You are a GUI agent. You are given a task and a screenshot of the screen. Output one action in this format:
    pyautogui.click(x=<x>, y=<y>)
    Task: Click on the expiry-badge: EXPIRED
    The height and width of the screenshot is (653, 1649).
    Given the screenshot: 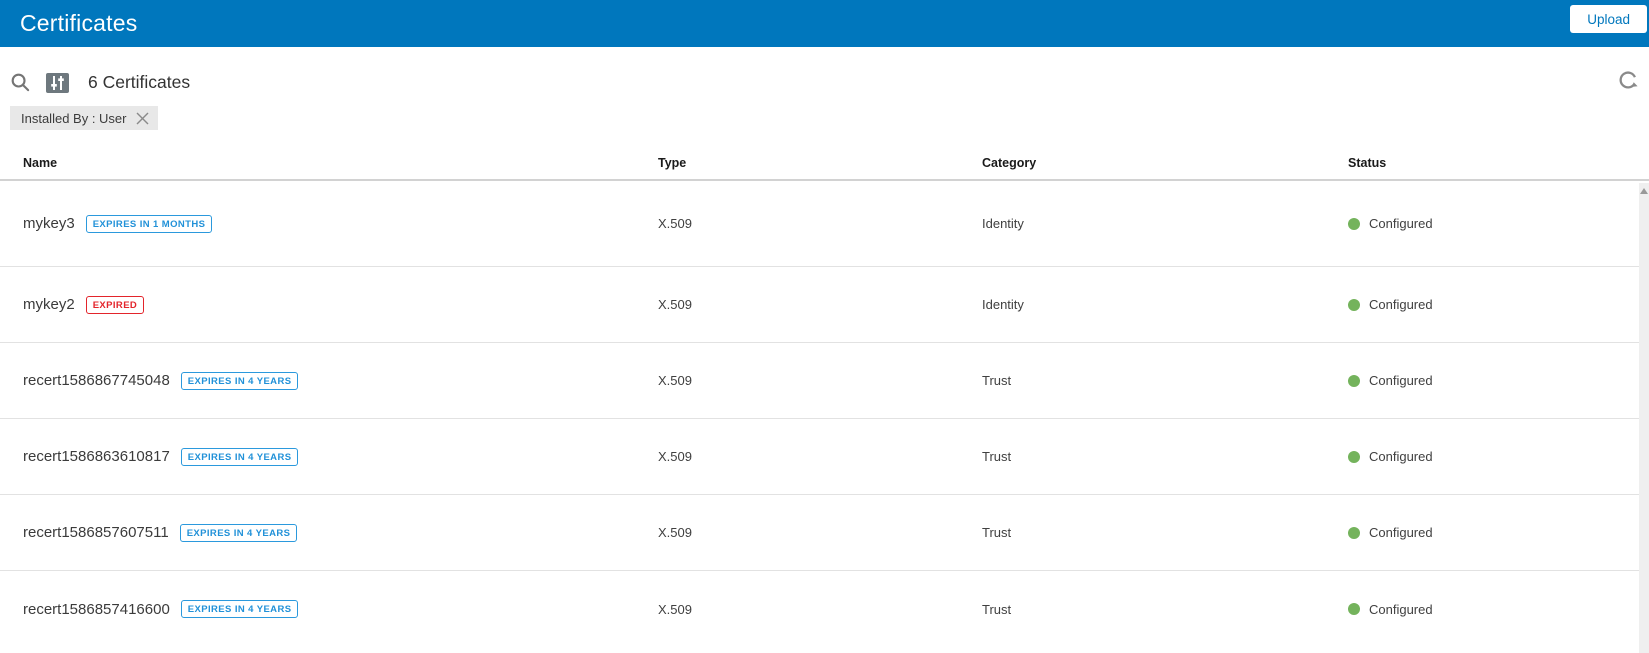 What is the action you would take?
    pyautogui.click(x=115, y=304)
    